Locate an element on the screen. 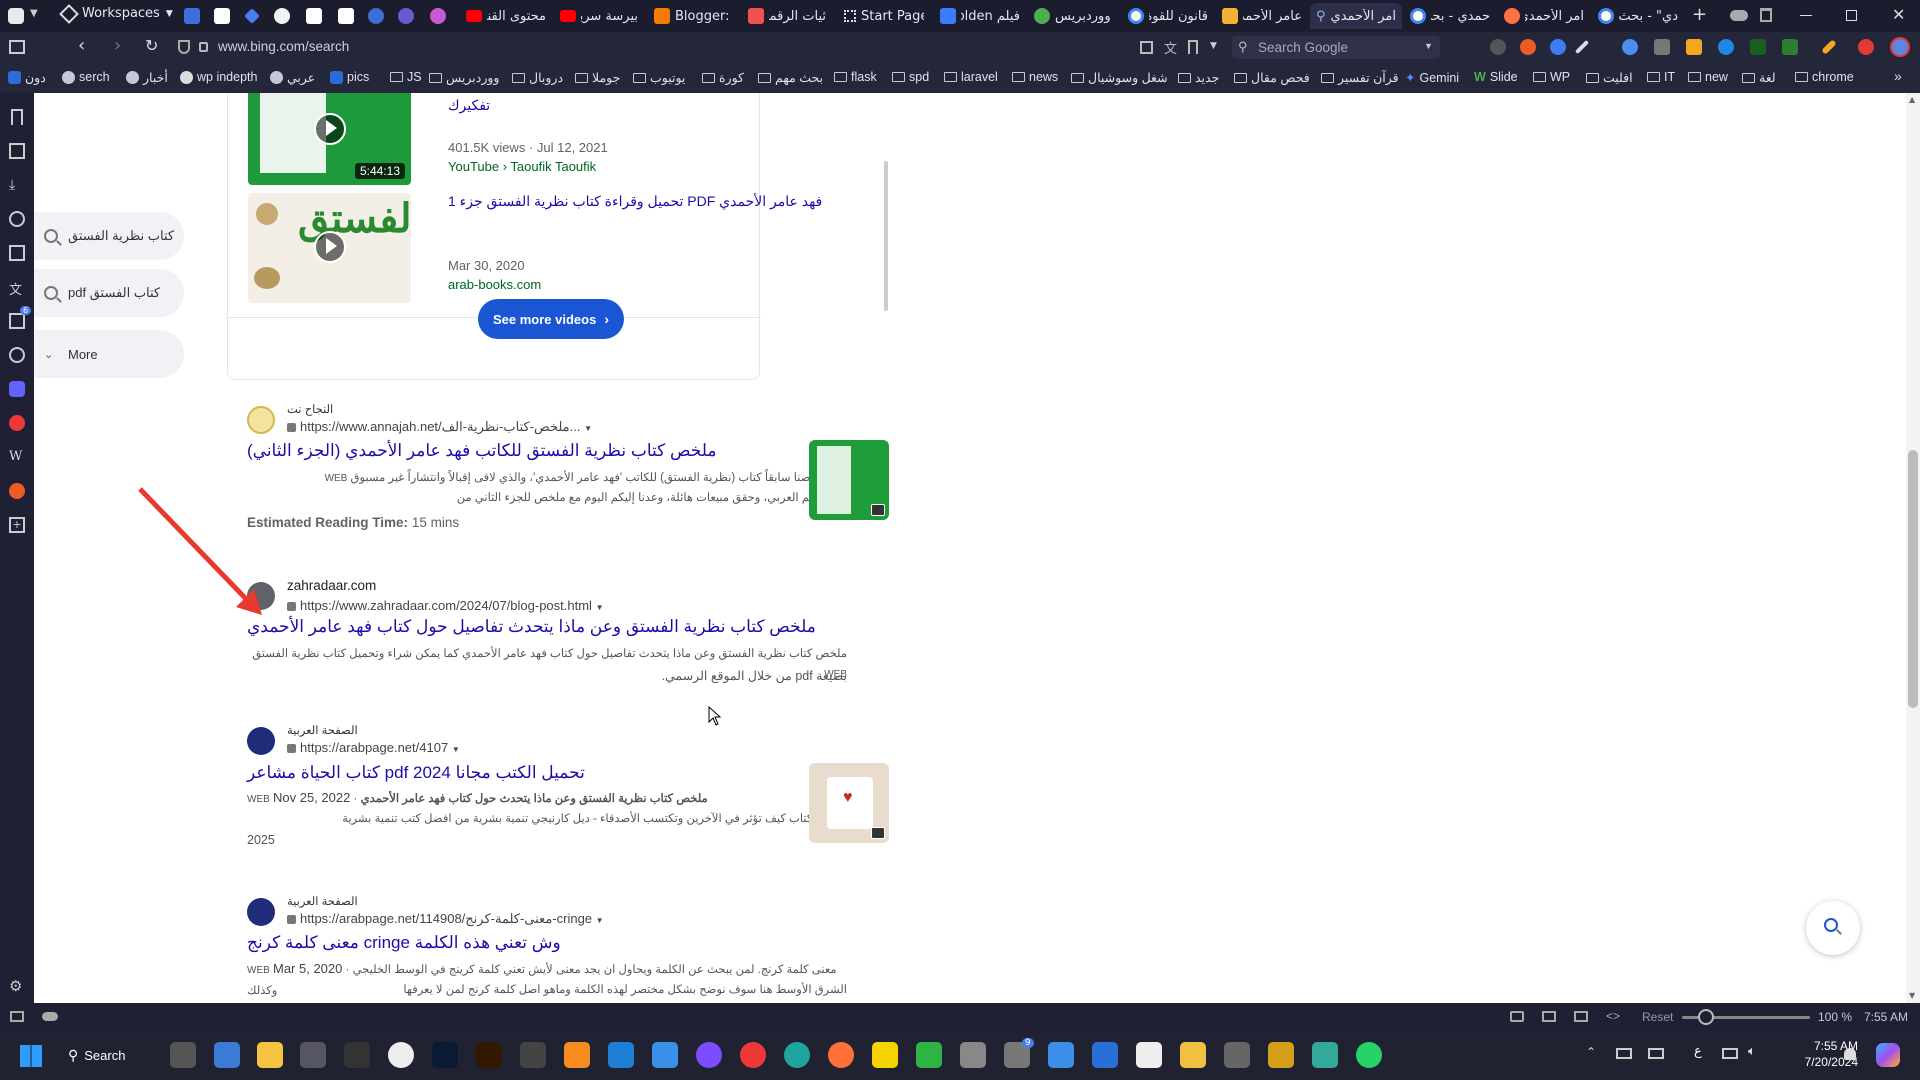 The height and width of the screenshot is (1080, 1920). close-icon: ✕ is located at coordinates (1898, 14).